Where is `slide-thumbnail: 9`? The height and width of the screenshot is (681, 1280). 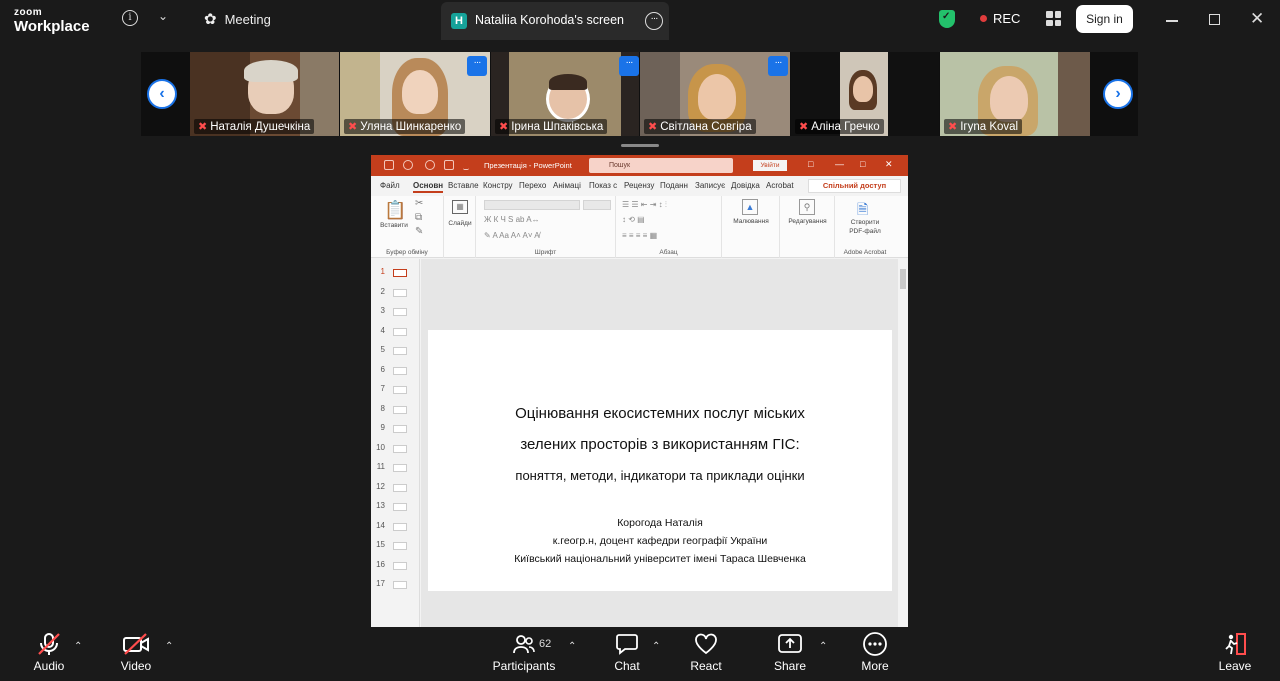
slide-thumbnail: 9 is located at coordinates (395, 428).